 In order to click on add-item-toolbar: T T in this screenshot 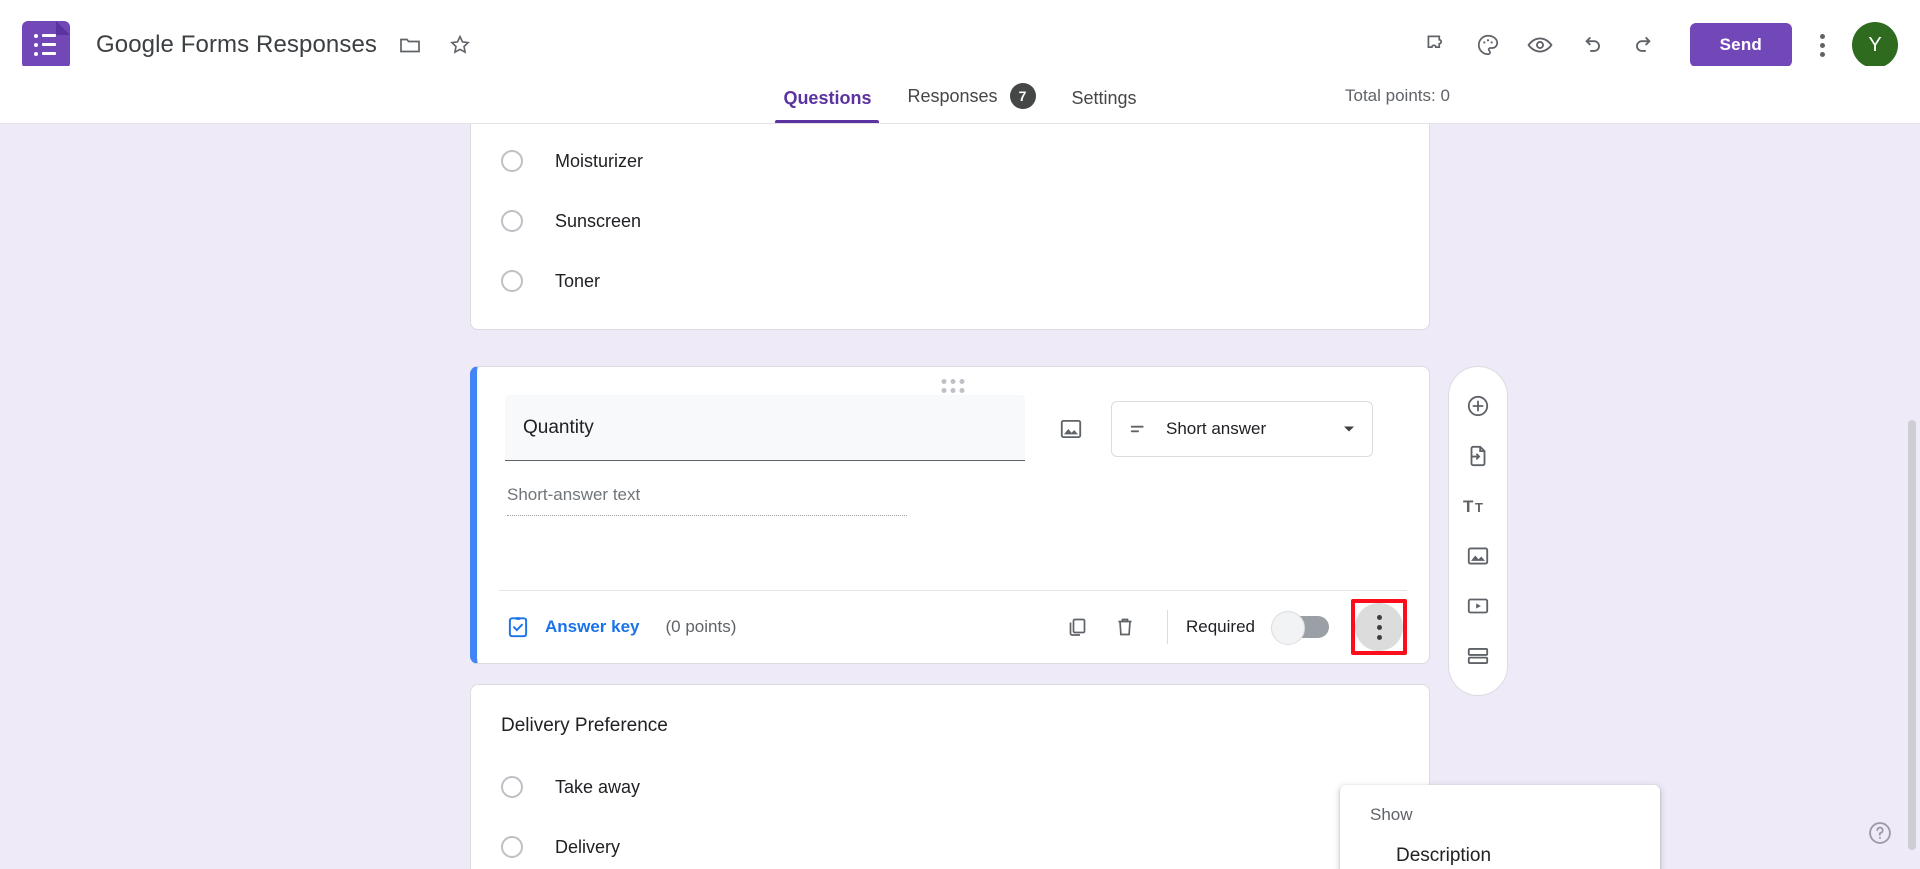, I will do `click(1478, 531)`.